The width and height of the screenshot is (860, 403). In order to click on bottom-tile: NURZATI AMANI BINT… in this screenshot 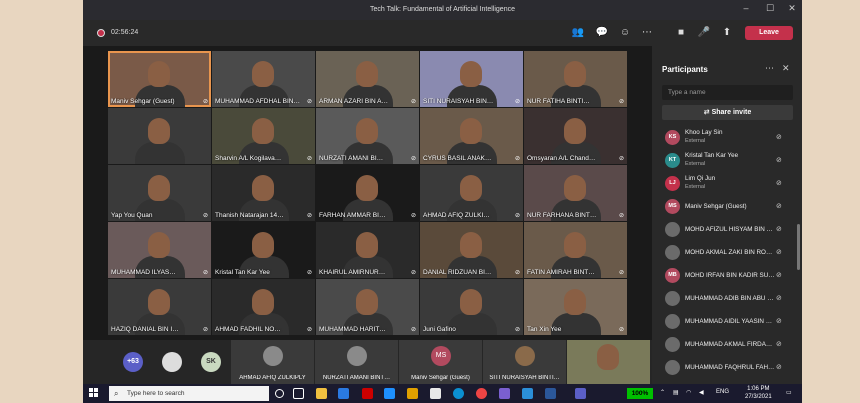, I will do `click(356, 362)`.